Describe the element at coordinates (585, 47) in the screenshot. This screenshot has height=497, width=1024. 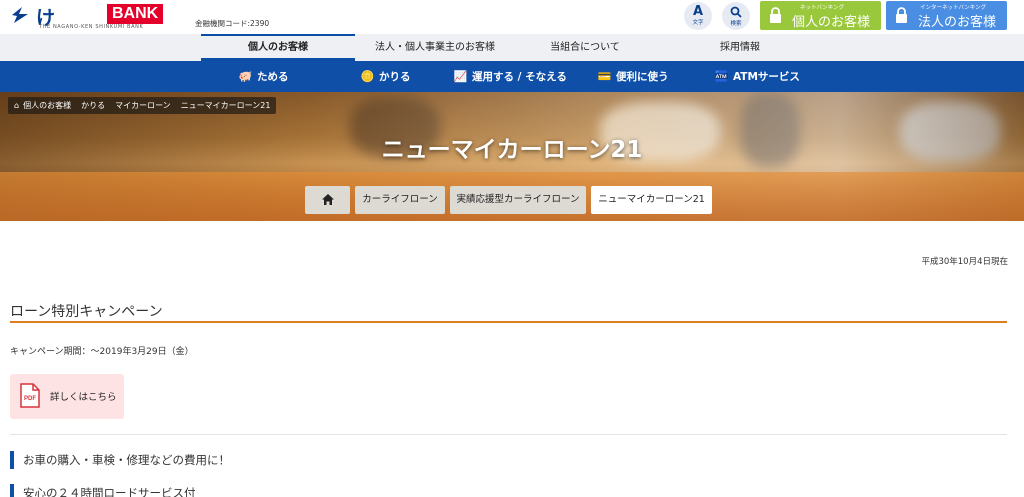
I see `nav-about: 当組合について` at that location.